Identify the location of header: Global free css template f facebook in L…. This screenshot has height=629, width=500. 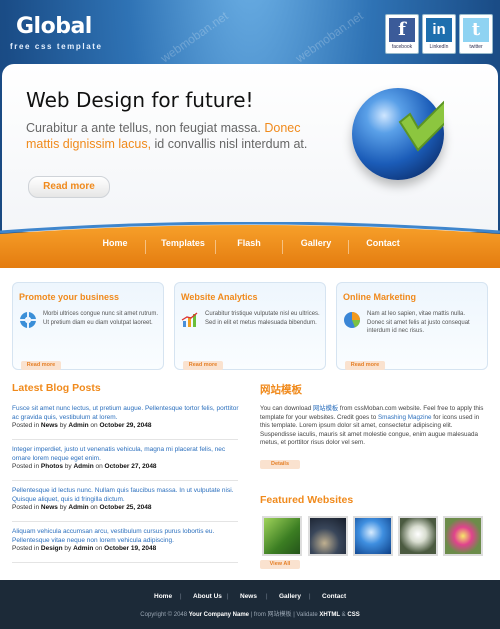
(250, 32).